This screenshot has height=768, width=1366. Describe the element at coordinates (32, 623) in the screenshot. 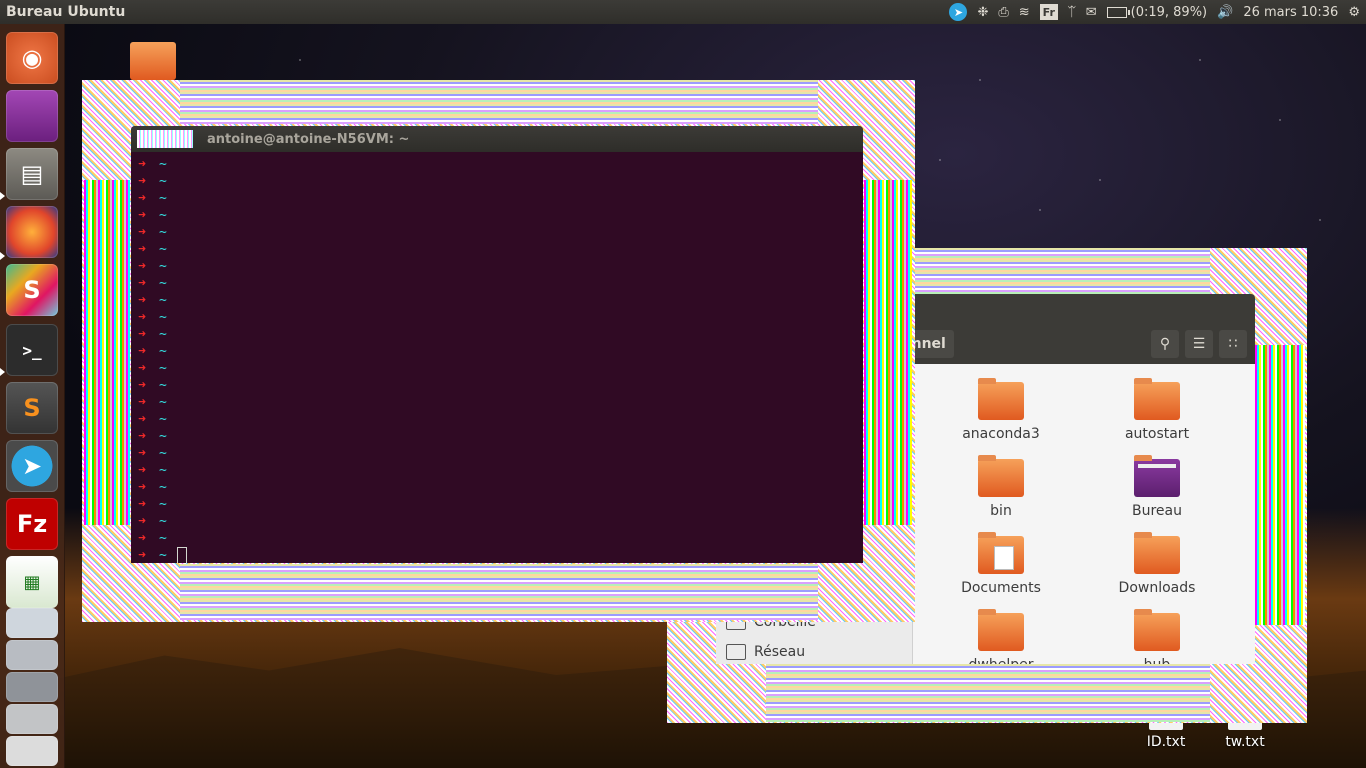

I see `scanner-icon` at that location.